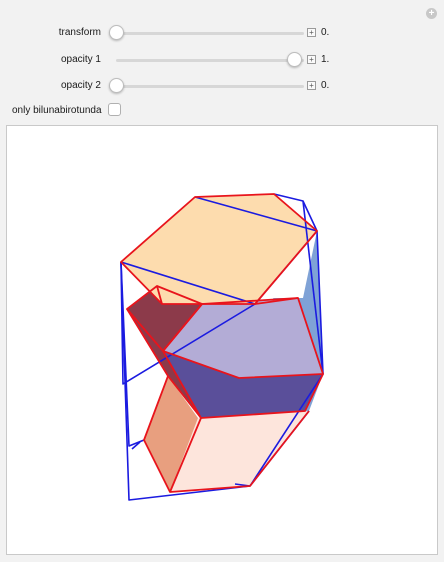  Describe the element at coordinates (57, 110) in the screenshot. I see `bilunabirotunda-label: only bilunabirotunda` at that location.